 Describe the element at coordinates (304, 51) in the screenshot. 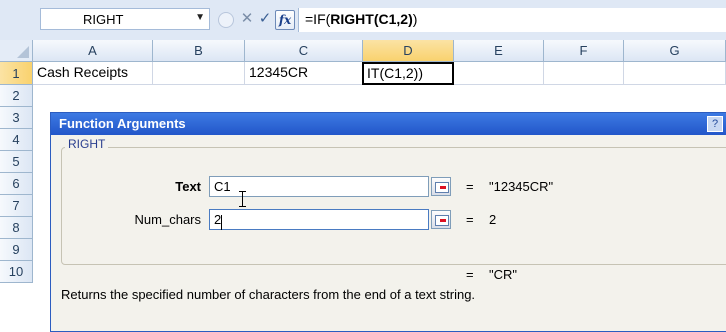

I see `column-header-c: C` at that location.